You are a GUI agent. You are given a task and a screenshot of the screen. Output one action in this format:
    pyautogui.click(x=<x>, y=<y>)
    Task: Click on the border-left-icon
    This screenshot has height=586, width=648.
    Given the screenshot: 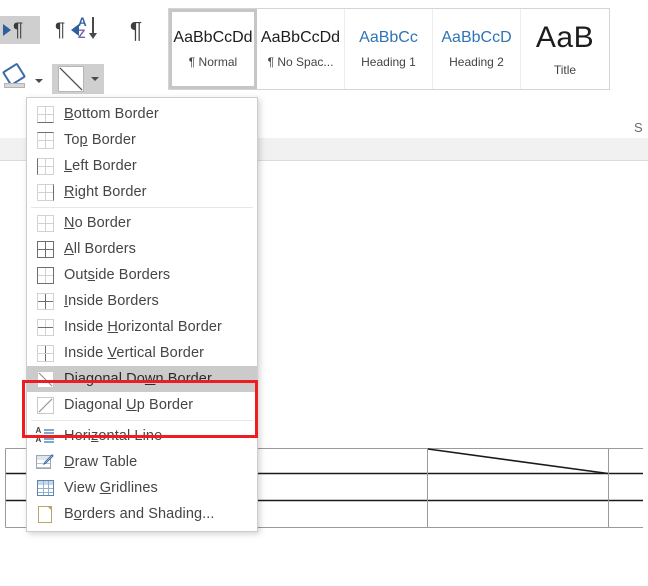 What is the action you would take?
    pyautogui.click(x=45, y=166)
    